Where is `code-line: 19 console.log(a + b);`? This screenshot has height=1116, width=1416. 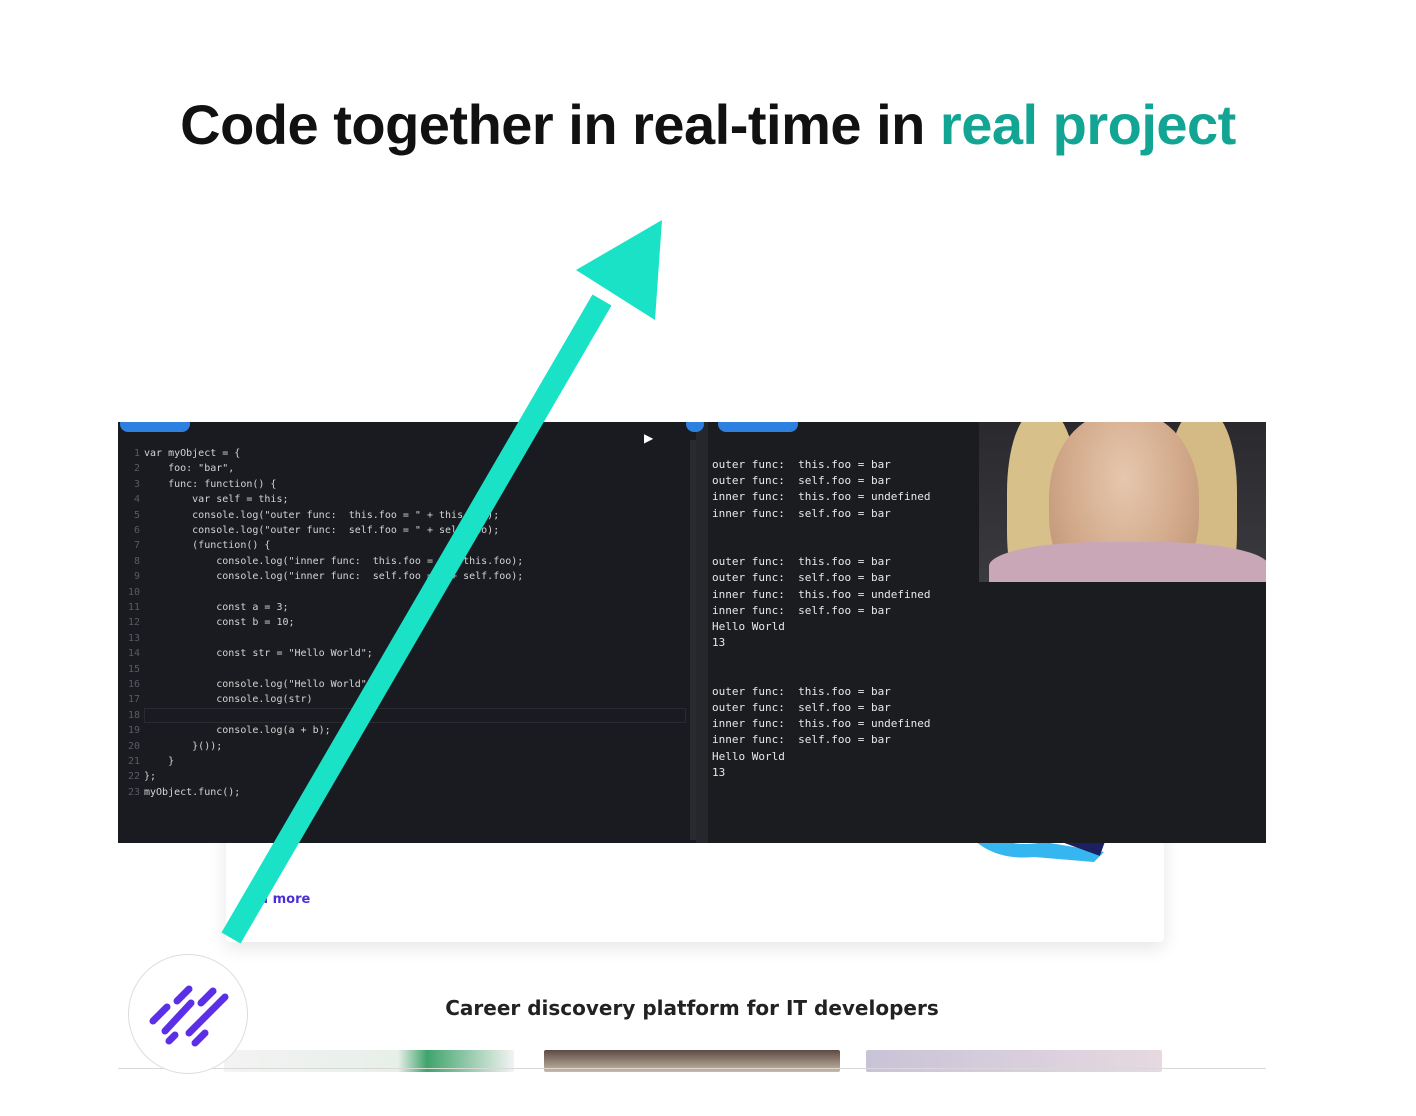
code-line: 19 console.log(a + b); is located at coordinates (224, 730).